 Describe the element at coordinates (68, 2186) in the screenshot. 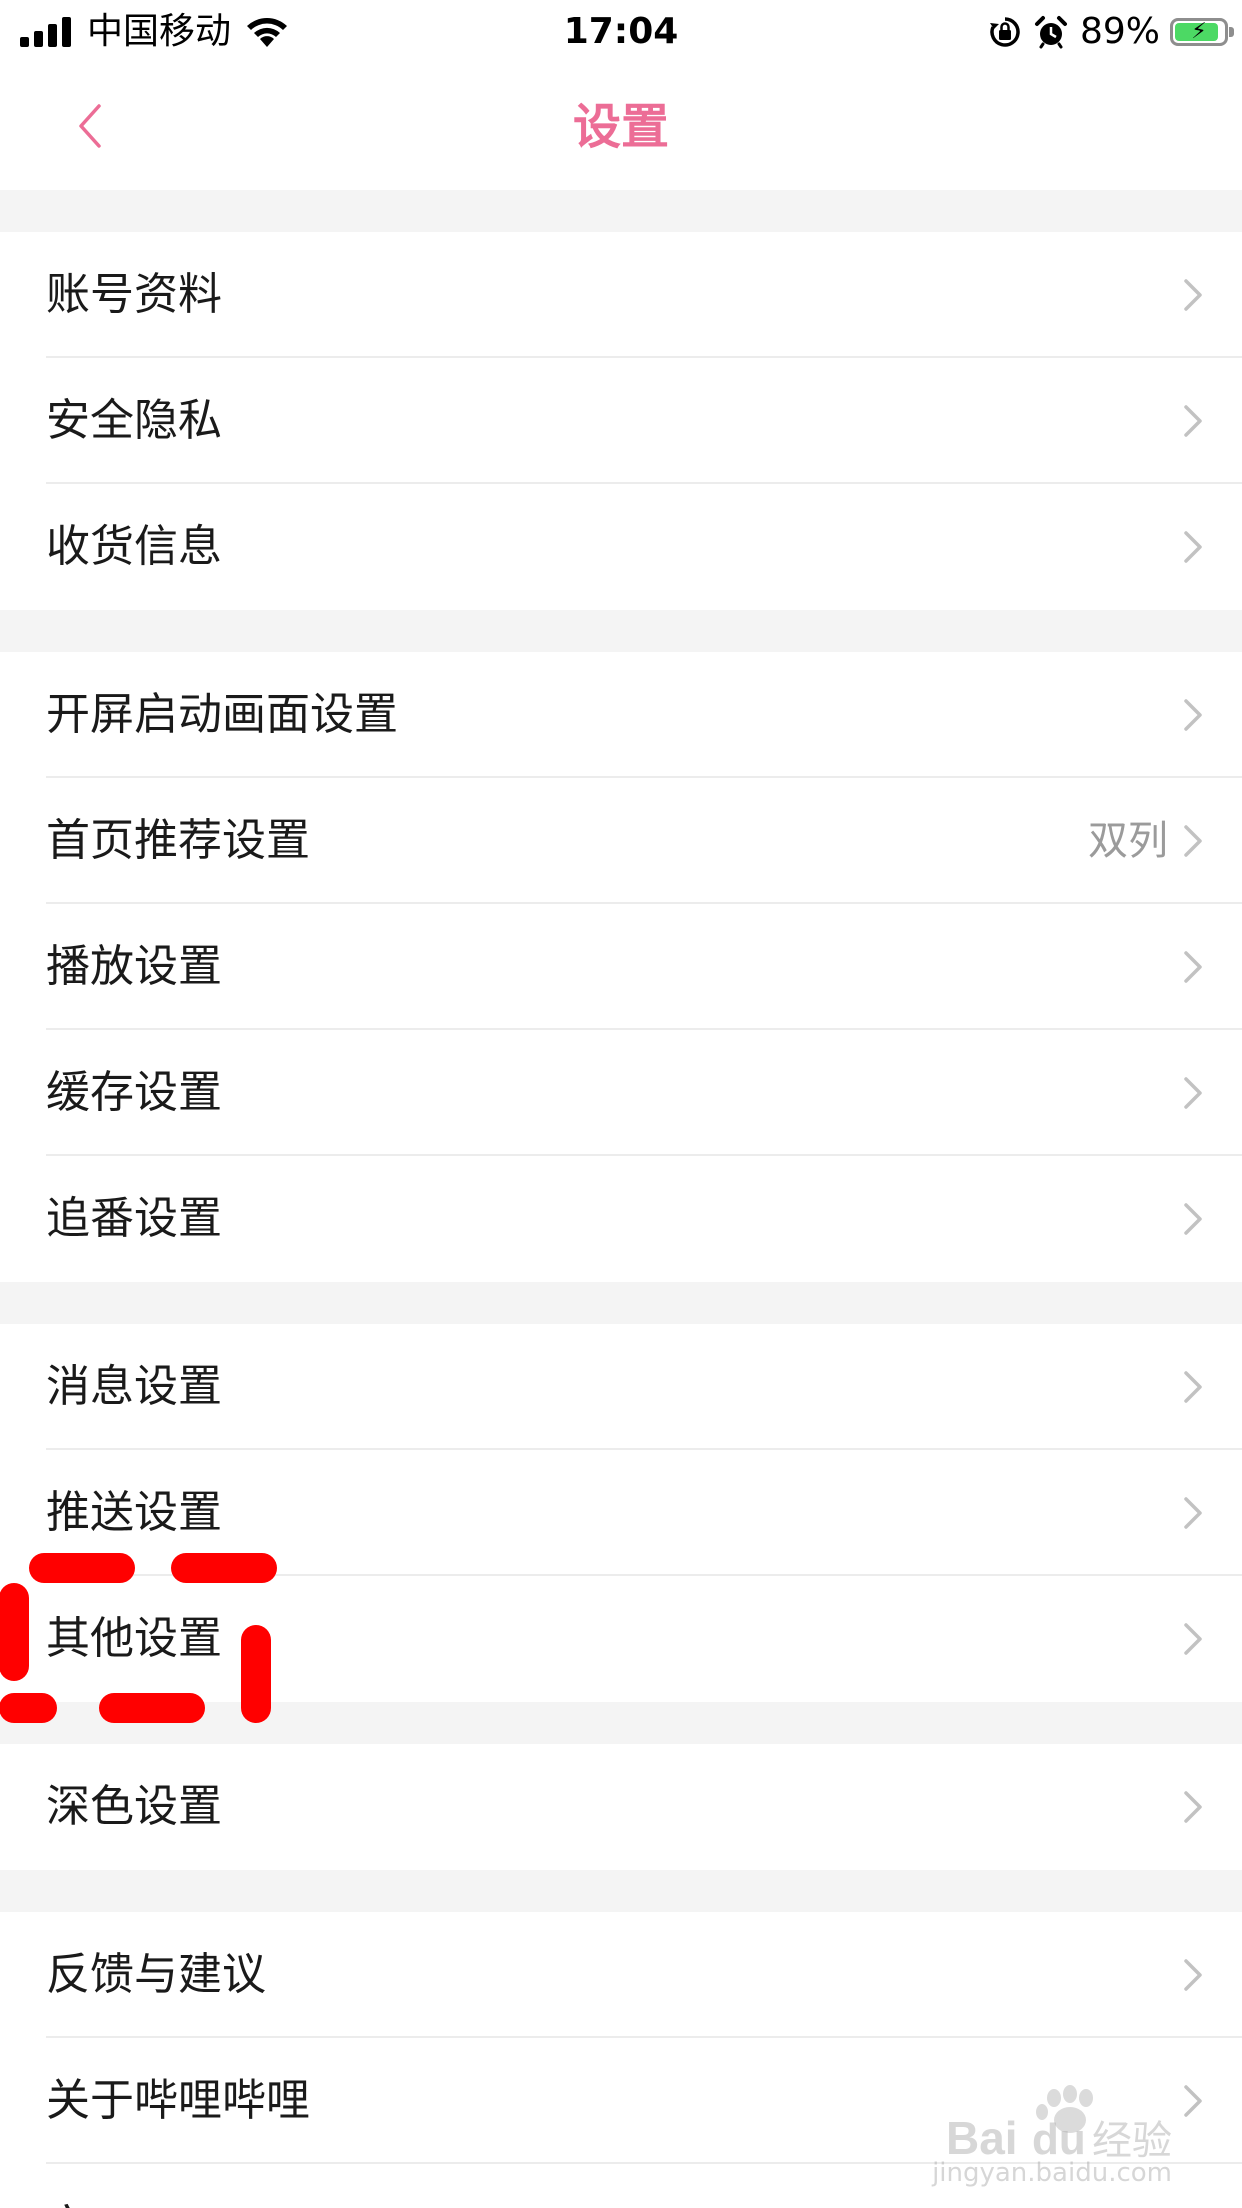

I see `settings-row-label: 安` at that location.